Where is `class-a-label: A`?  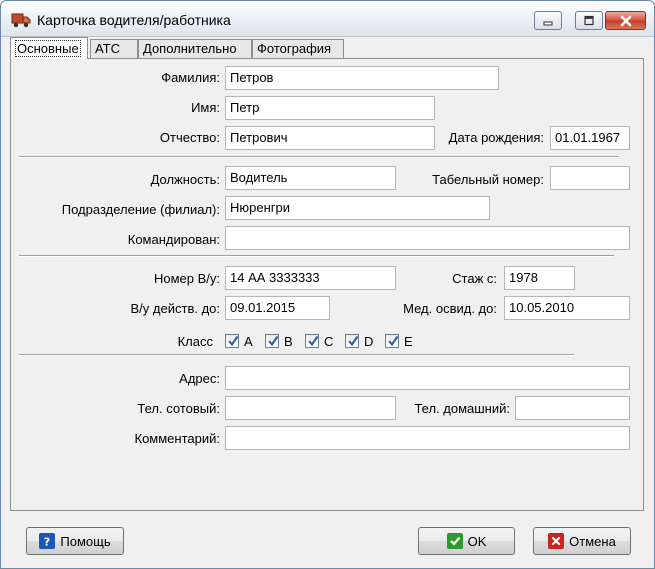 class-a-label: A is located at coordinates (248, 341).